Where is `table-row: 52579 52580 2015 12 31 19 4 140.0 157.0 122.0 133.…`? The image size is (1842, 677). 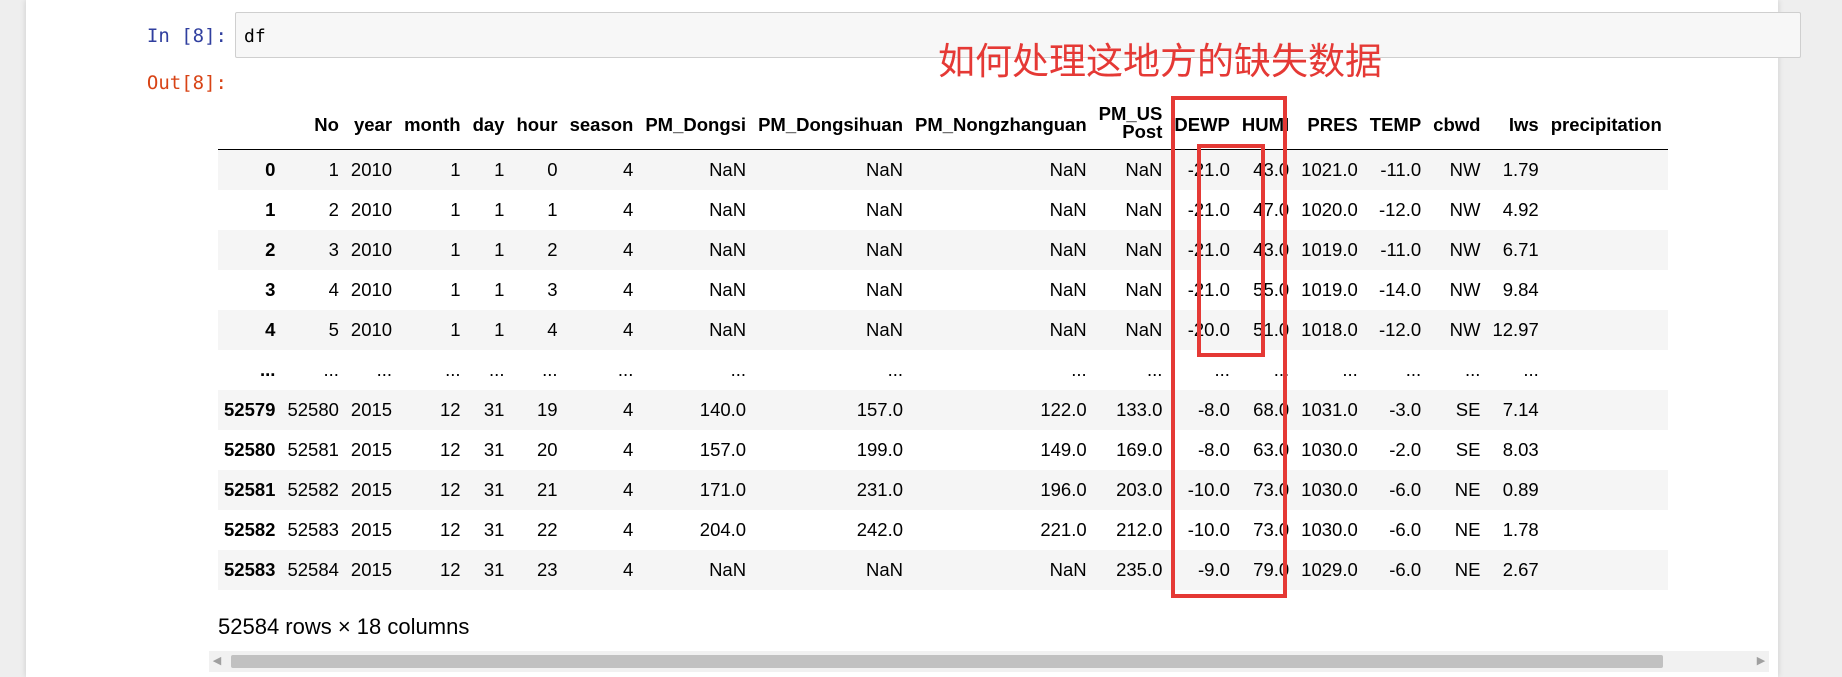
table-row: 52579 52580 2015 12 31 19 4 140.0 157.0 122.0 133.… is located at coordinates (943, 409).